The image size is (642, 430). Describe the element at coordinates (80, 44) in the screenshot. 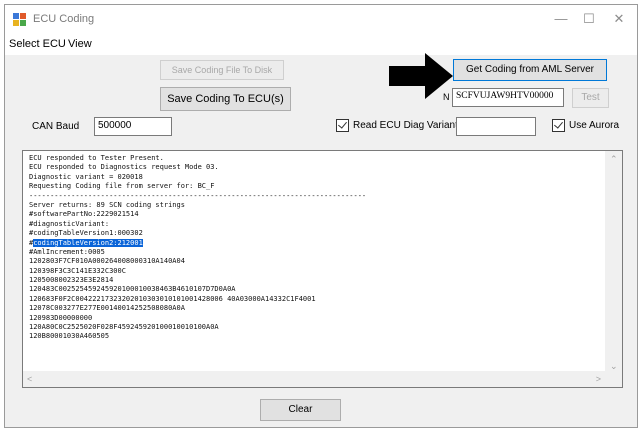

I see `menu-view: View` at that location.